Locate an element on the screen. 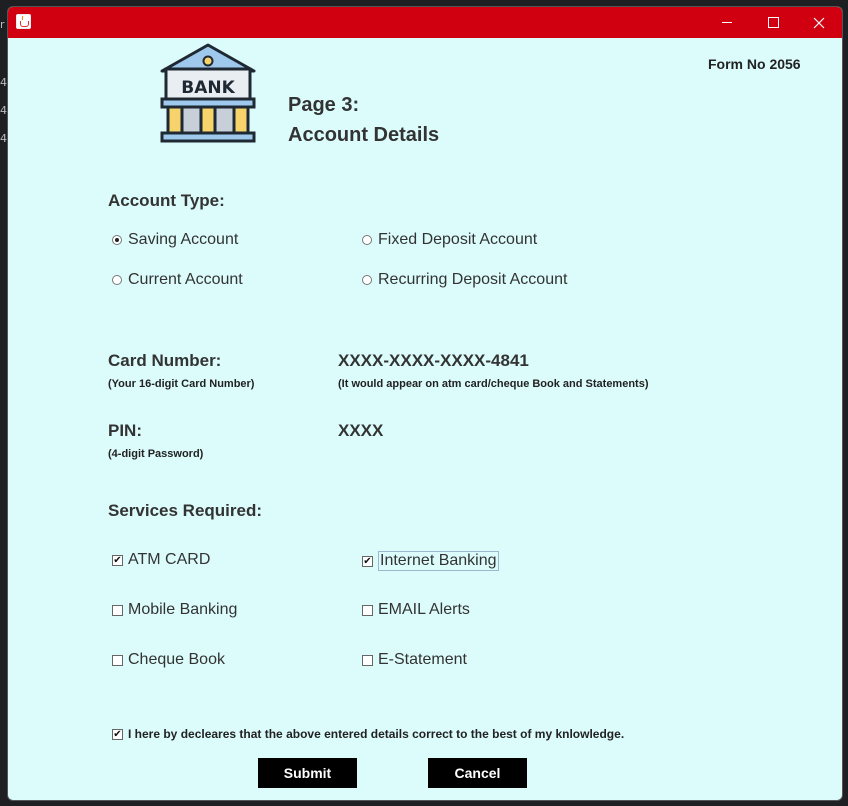 The height and width of the screenshot is (806, 848). card-number-hint: (Your 16-digit Card Number) is located at coordinates (181, 384).